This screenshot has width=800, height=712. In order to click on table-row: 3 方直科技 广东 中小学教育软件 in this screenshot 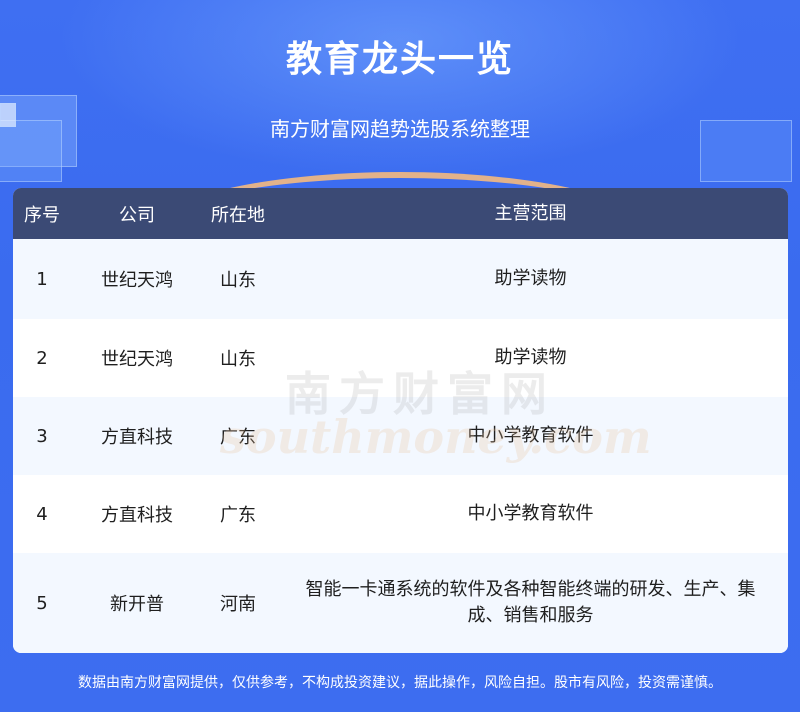, I will do `click(400, 436)`.